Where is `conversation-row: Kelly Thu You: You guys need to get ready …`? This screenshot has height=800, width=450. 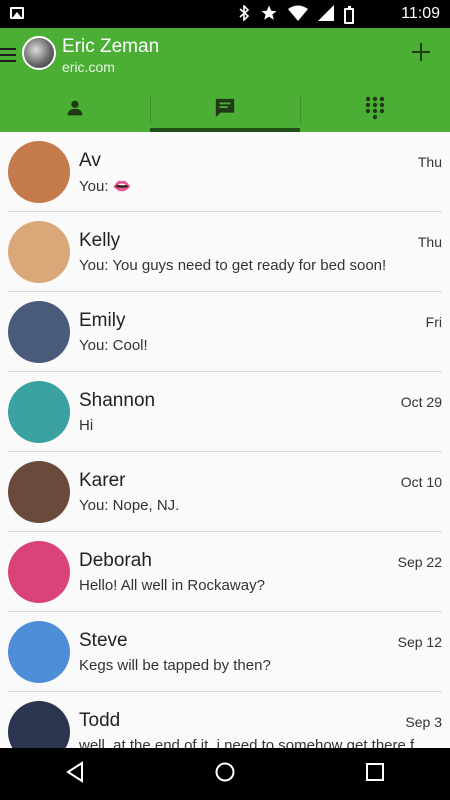 conversation-row: Kelly Thu You: You guys need to get ready … is located at coordinates (225, 252).